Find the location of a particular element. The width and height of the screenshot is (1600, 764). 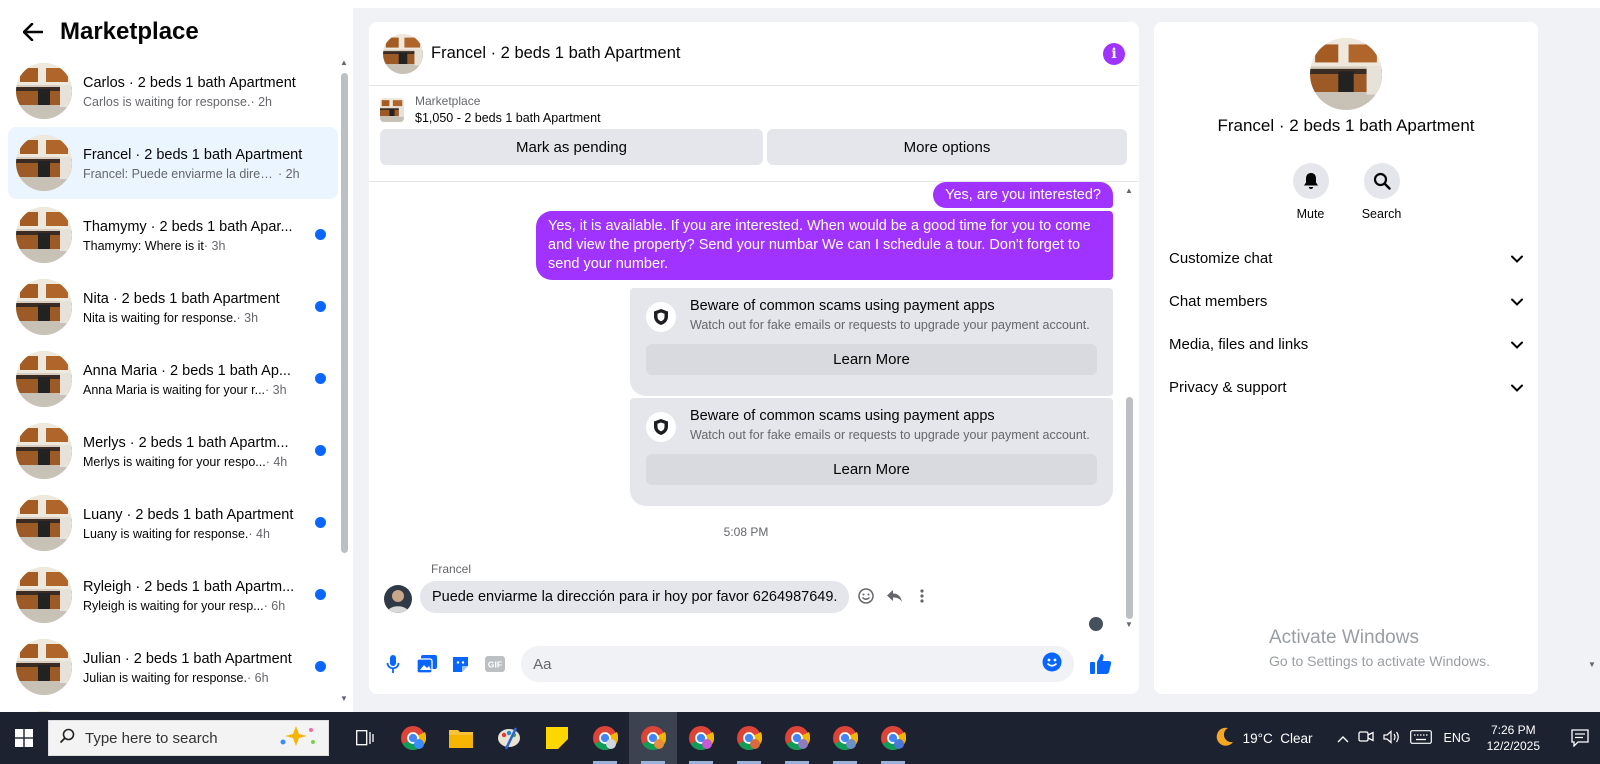

more-options-button: More options is located at coordinates (947, 147).